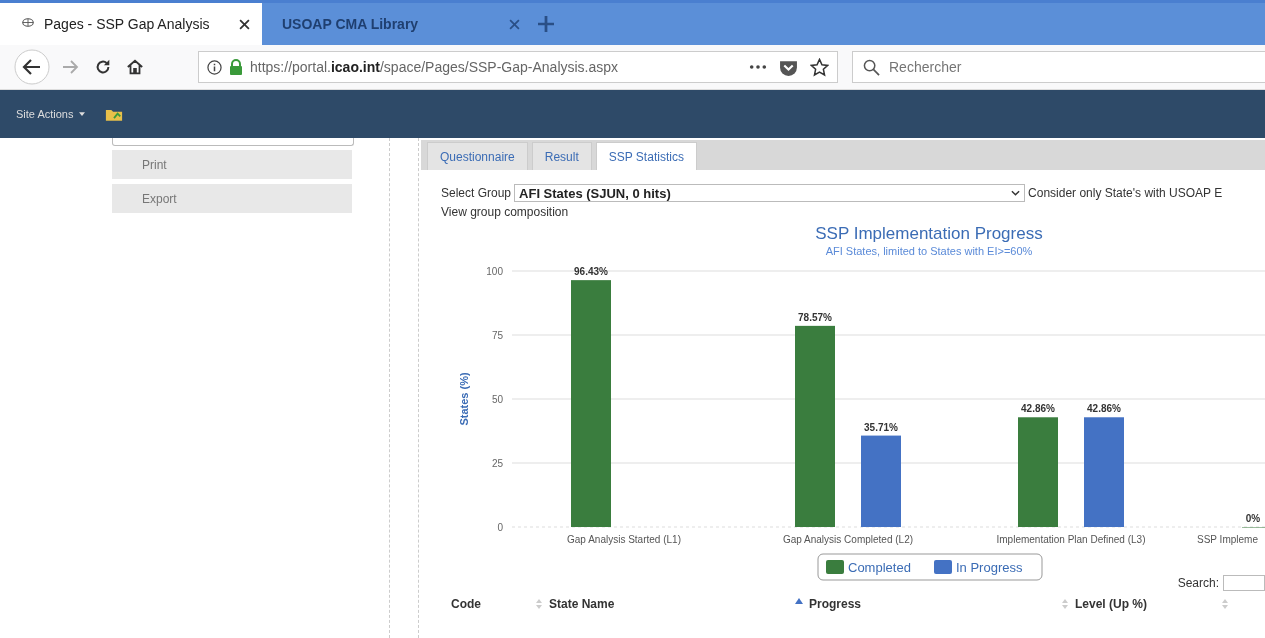 The width and height of the screenshot is (1265, 638). What do you see at coordinates (646, 156) in the screenshot?
I see `page-tab: SSP Statistics` at bounding box center [646, 156].